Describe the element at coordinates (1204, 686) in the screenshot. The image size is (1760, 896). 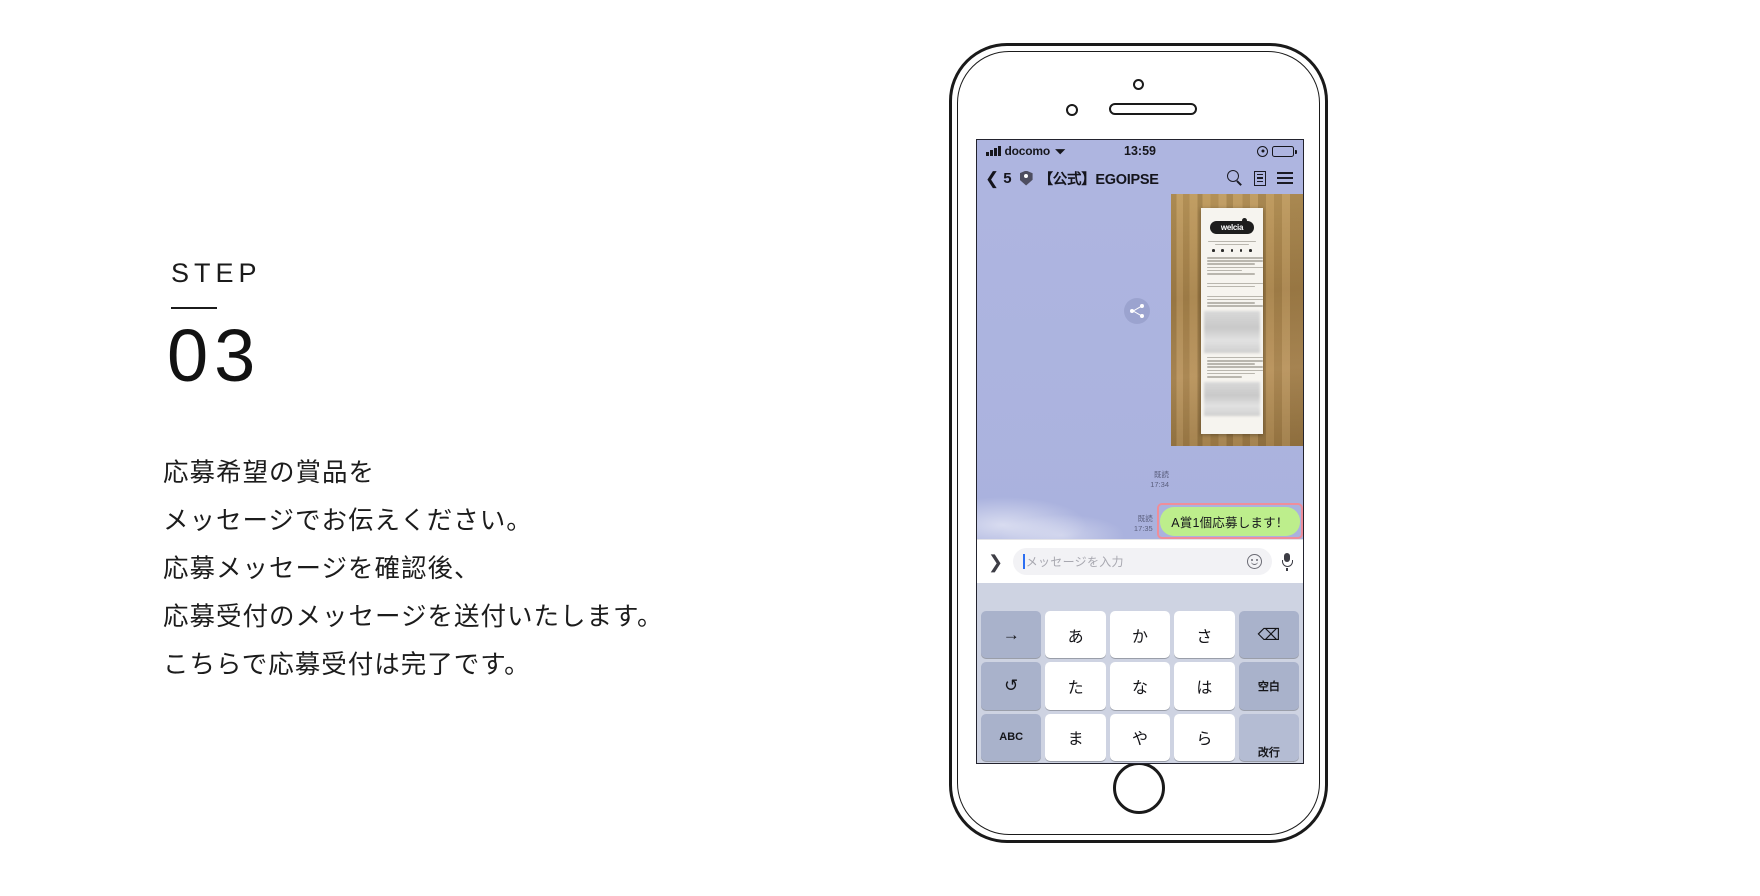
I see `key-ha: は` at that location.